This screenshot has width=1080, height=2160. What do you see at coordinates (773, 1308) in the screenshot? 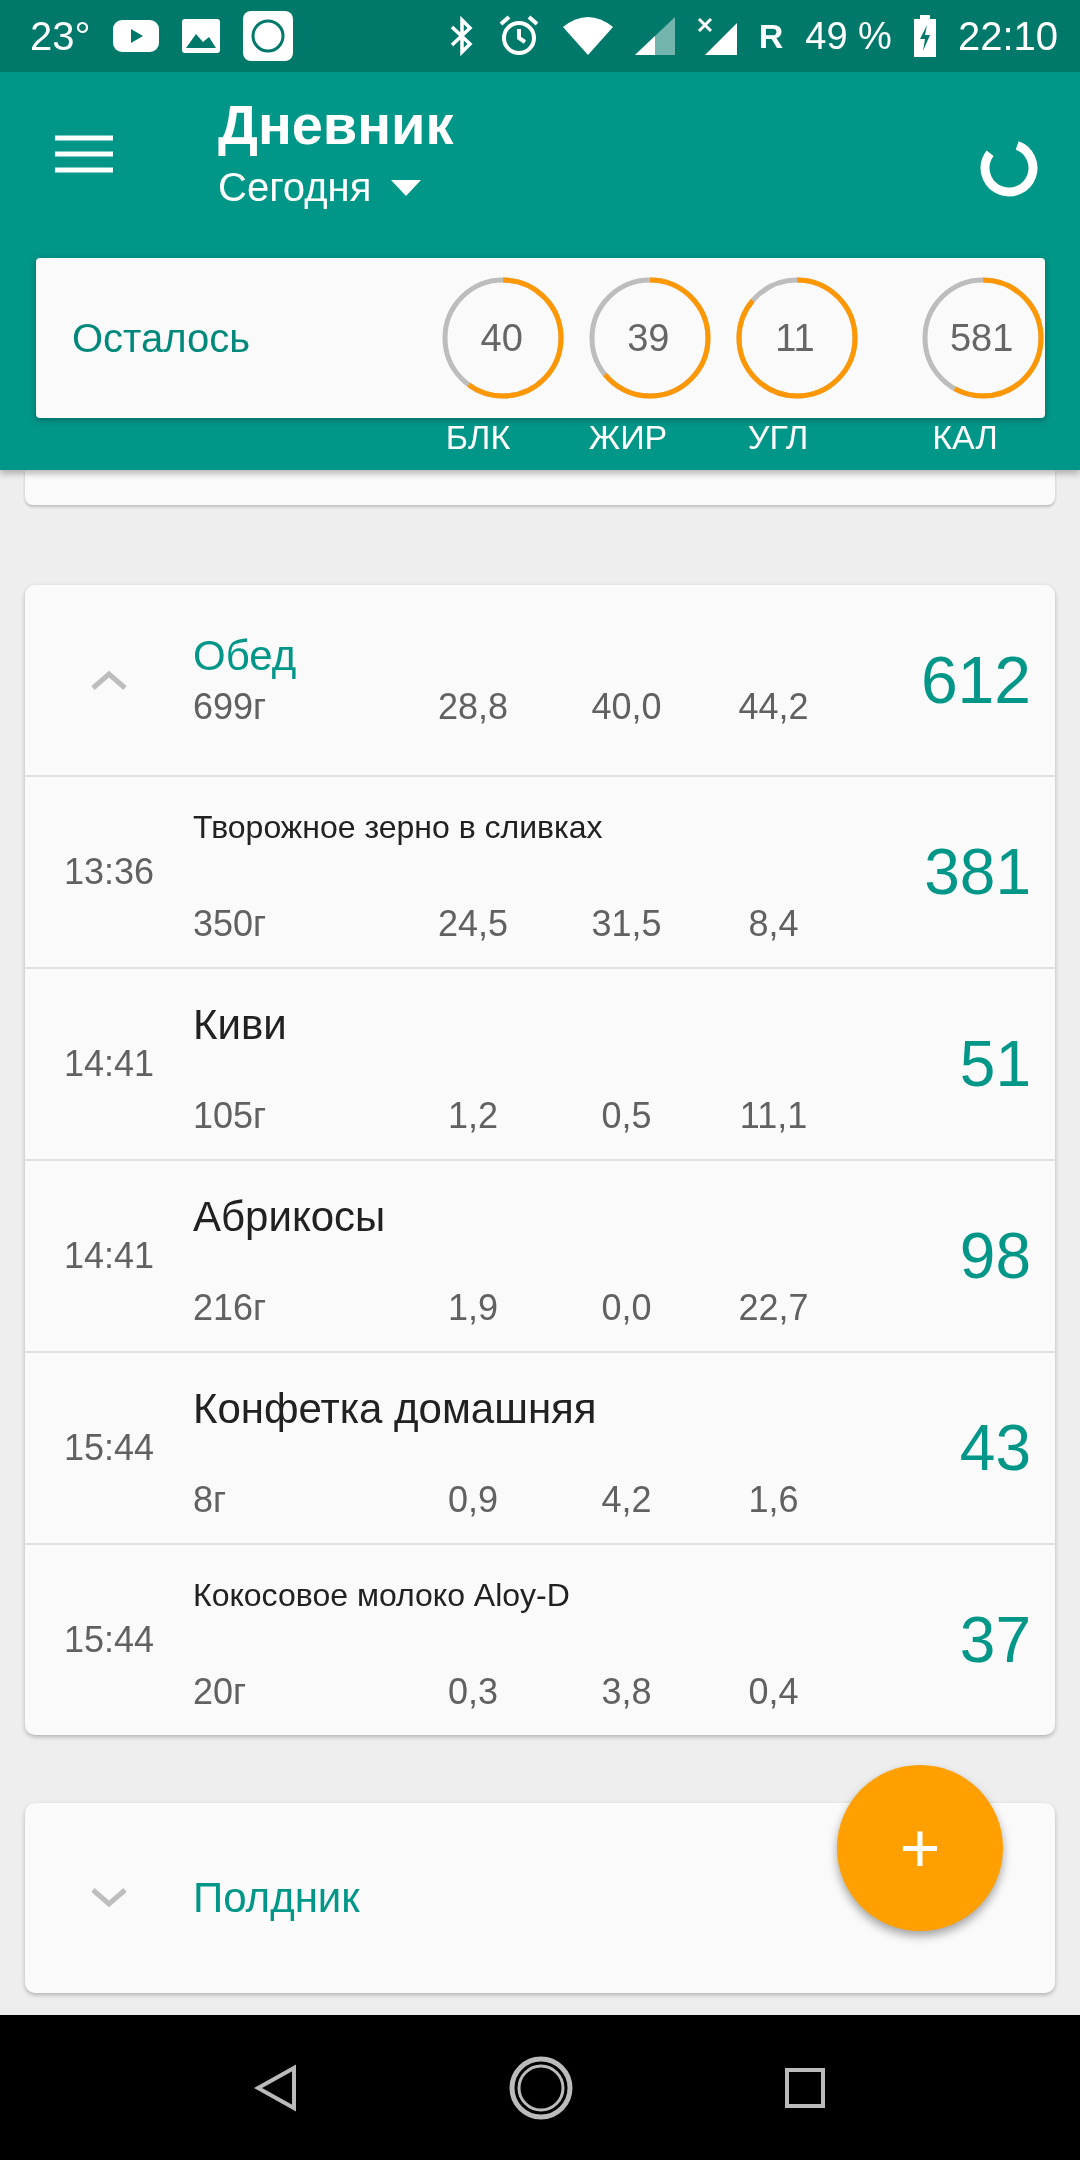
I see `carbs: 22,7` at bounding box center [773, 1308].